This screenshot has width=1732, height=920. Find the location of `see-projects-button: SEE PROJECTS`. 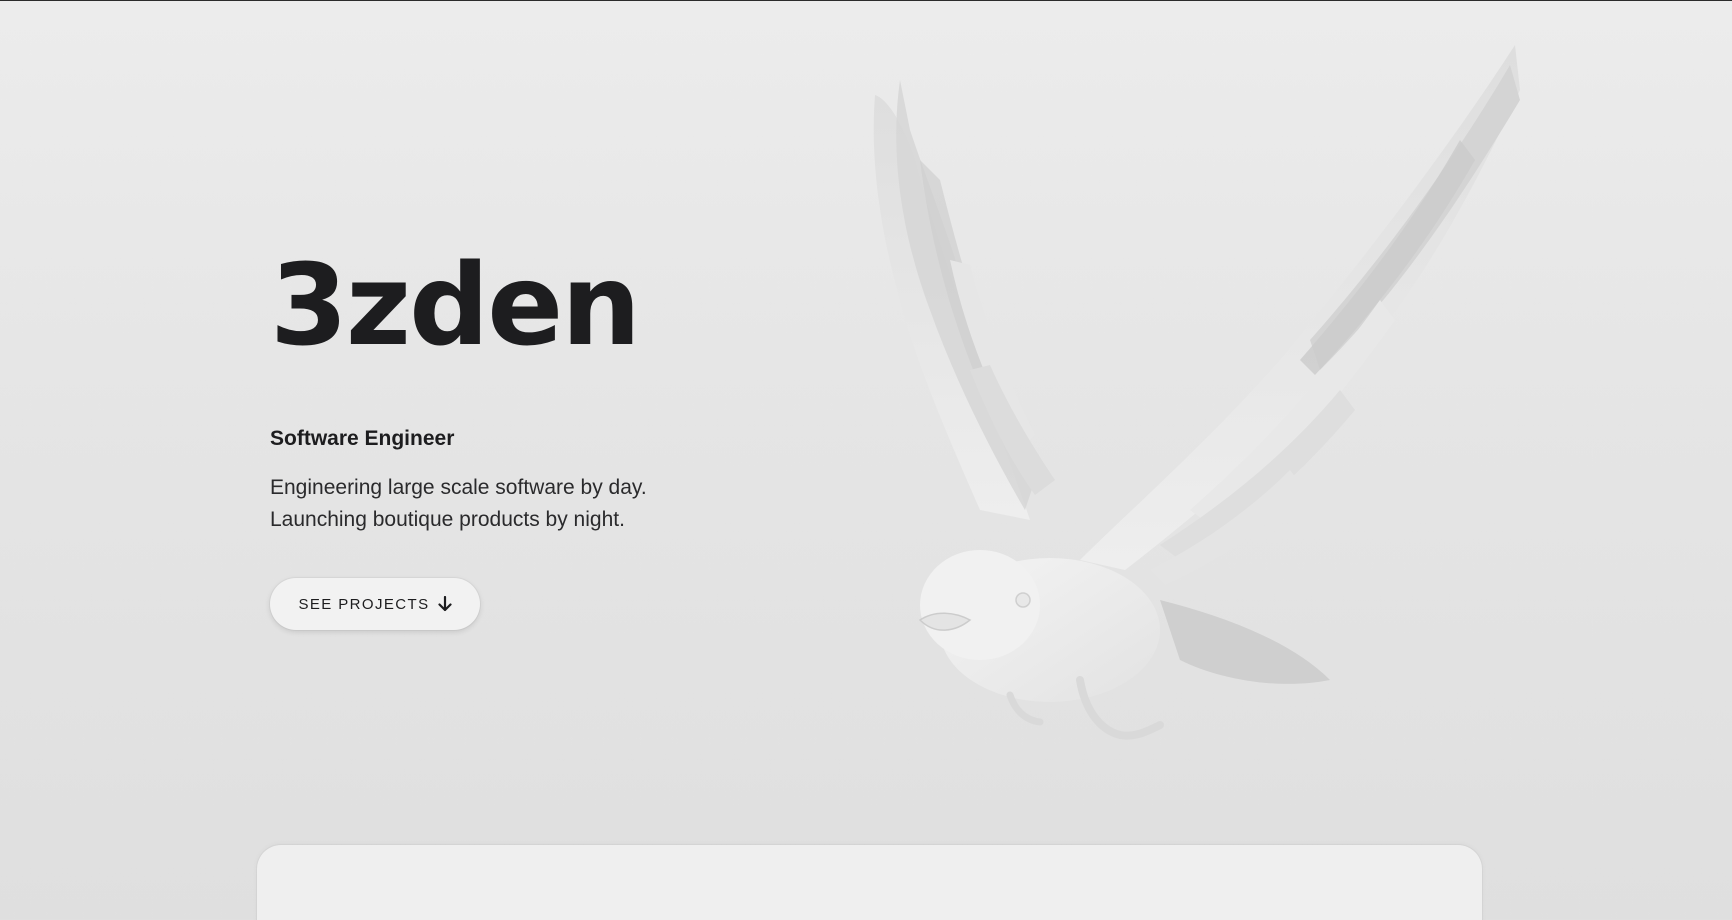

see-projects-button: SEE PROJECTS is located at coordinates (375, 604).